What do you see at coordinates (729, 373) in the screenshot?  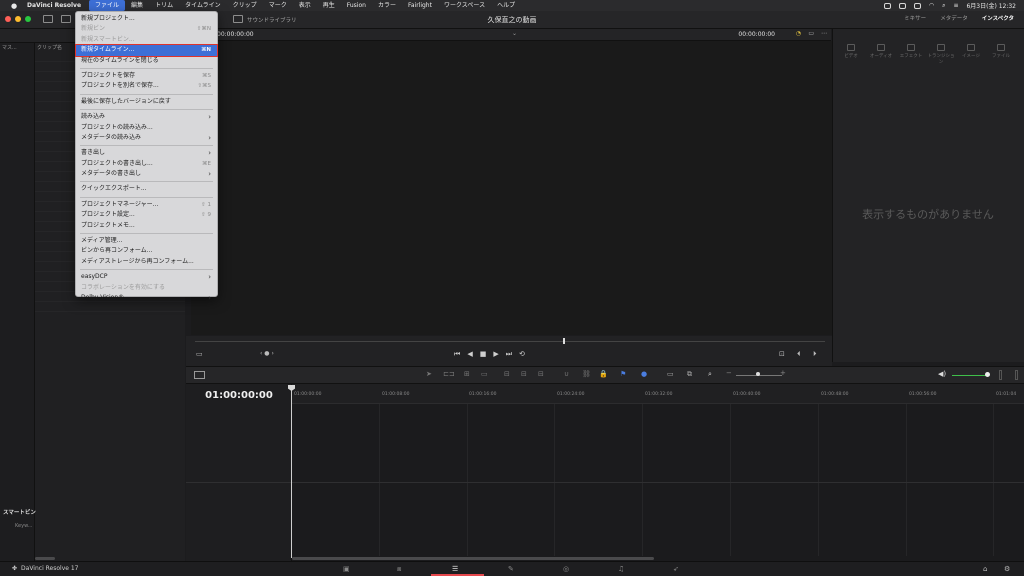 I see `zoom-out-icon: −` at bounding box center [729, 373].